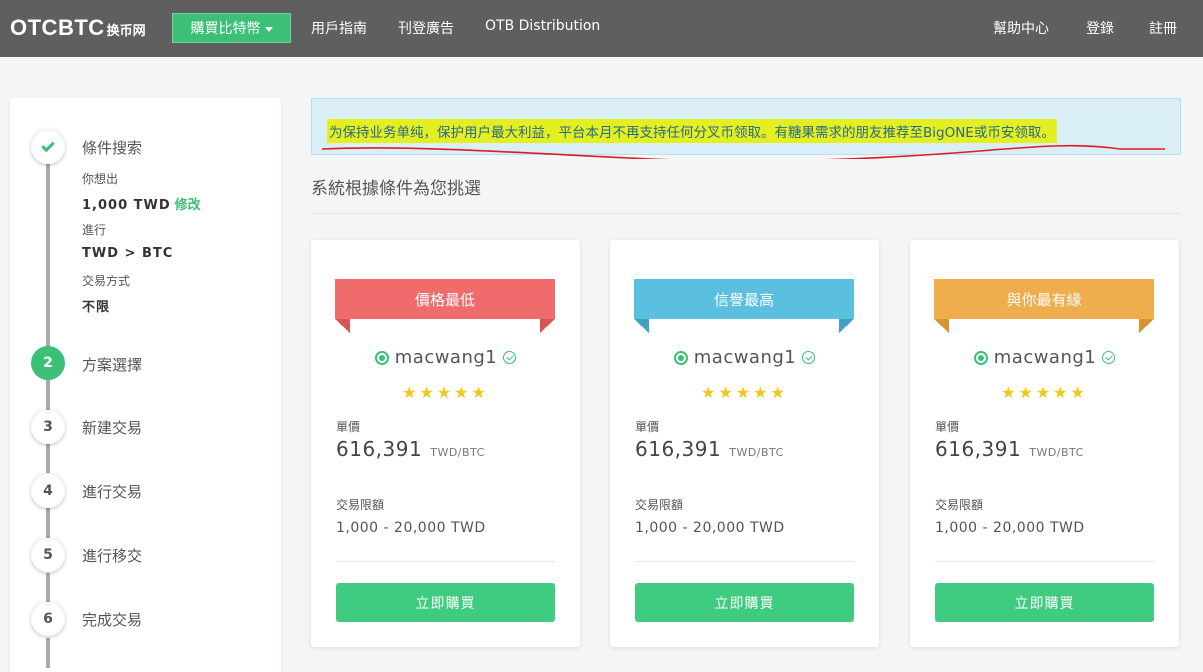 The image size is (1203, 672). What do you see at coordinates (225, 29) in the screenshot?
I see `buy-bitcoin-label: 購買比特幣` at bounding box center [225, 29].